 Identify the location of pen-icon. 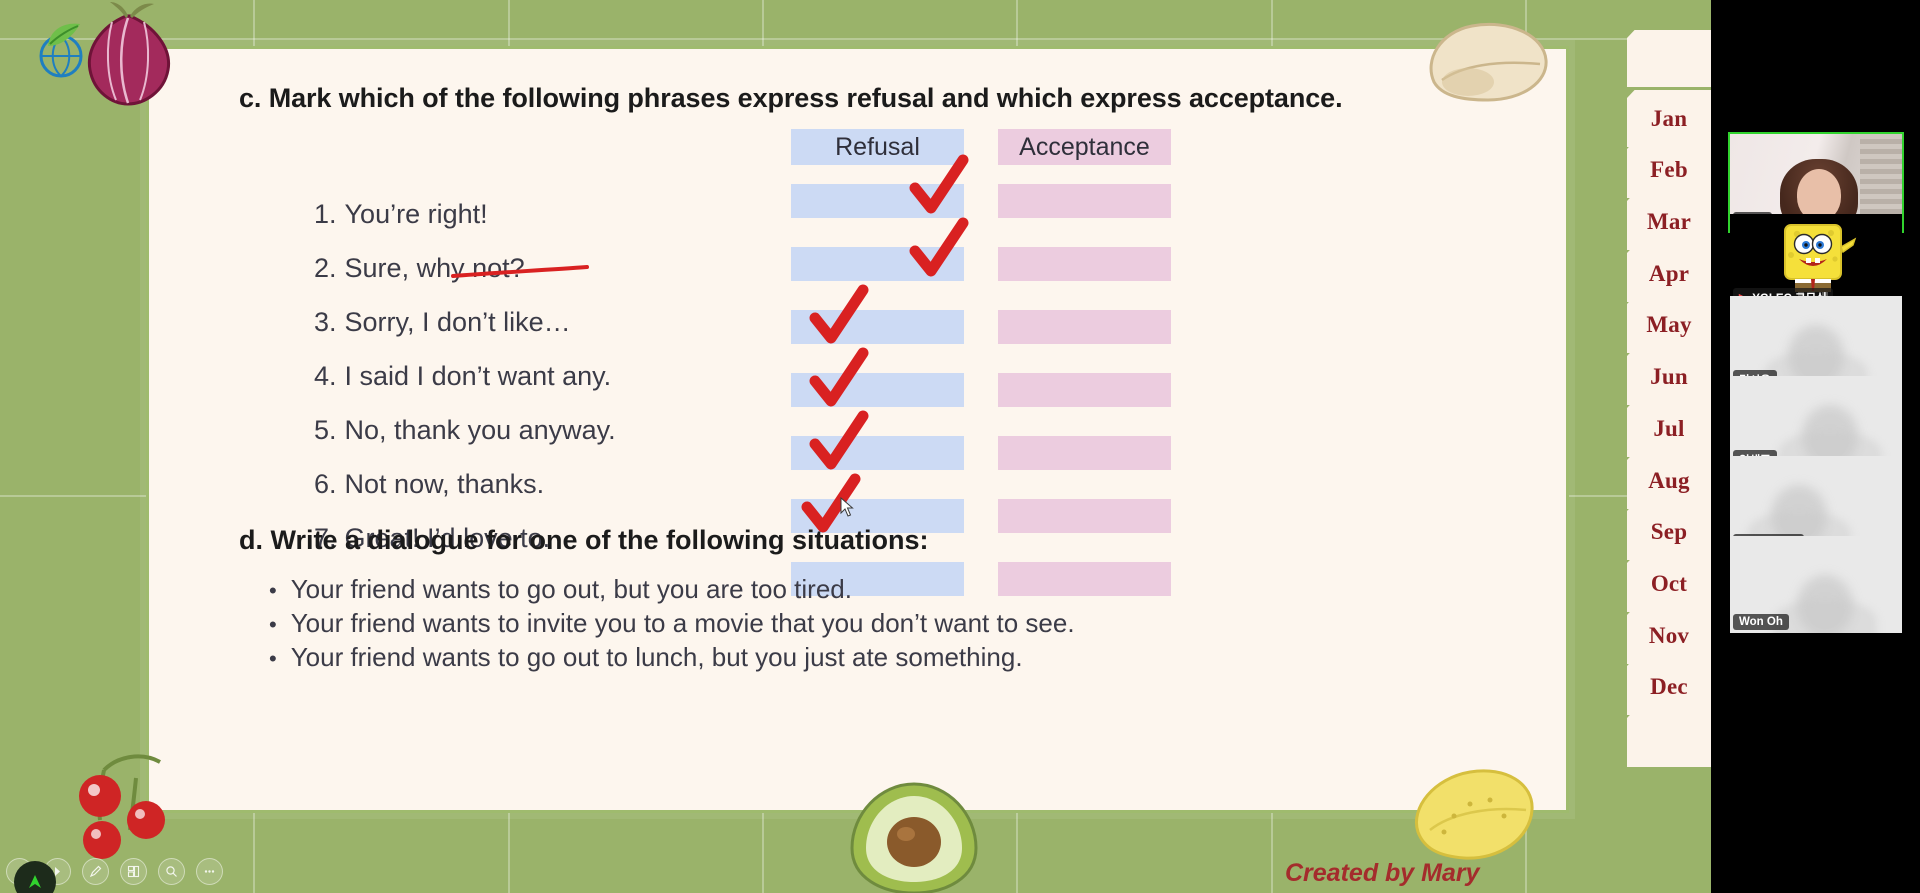
(95, 871).